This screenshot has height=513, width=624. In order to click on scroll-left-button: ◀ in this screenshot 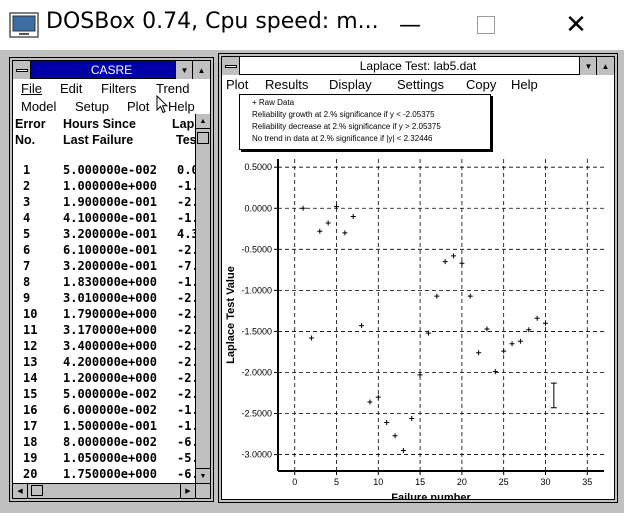, I will do `click(20, 491)`.